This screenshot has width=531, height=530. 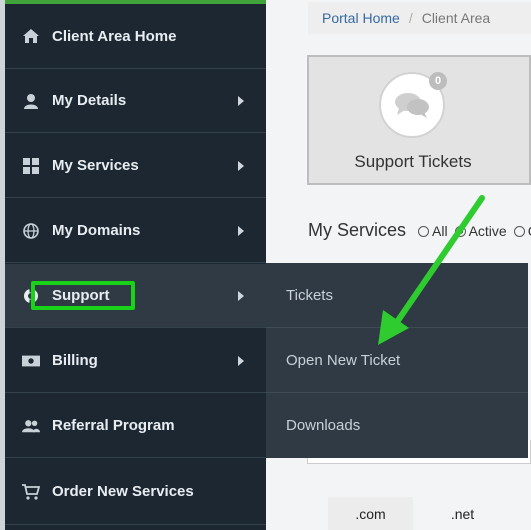 I want to click on sidebar-item-label: My Details, so click(x=89, y=100).